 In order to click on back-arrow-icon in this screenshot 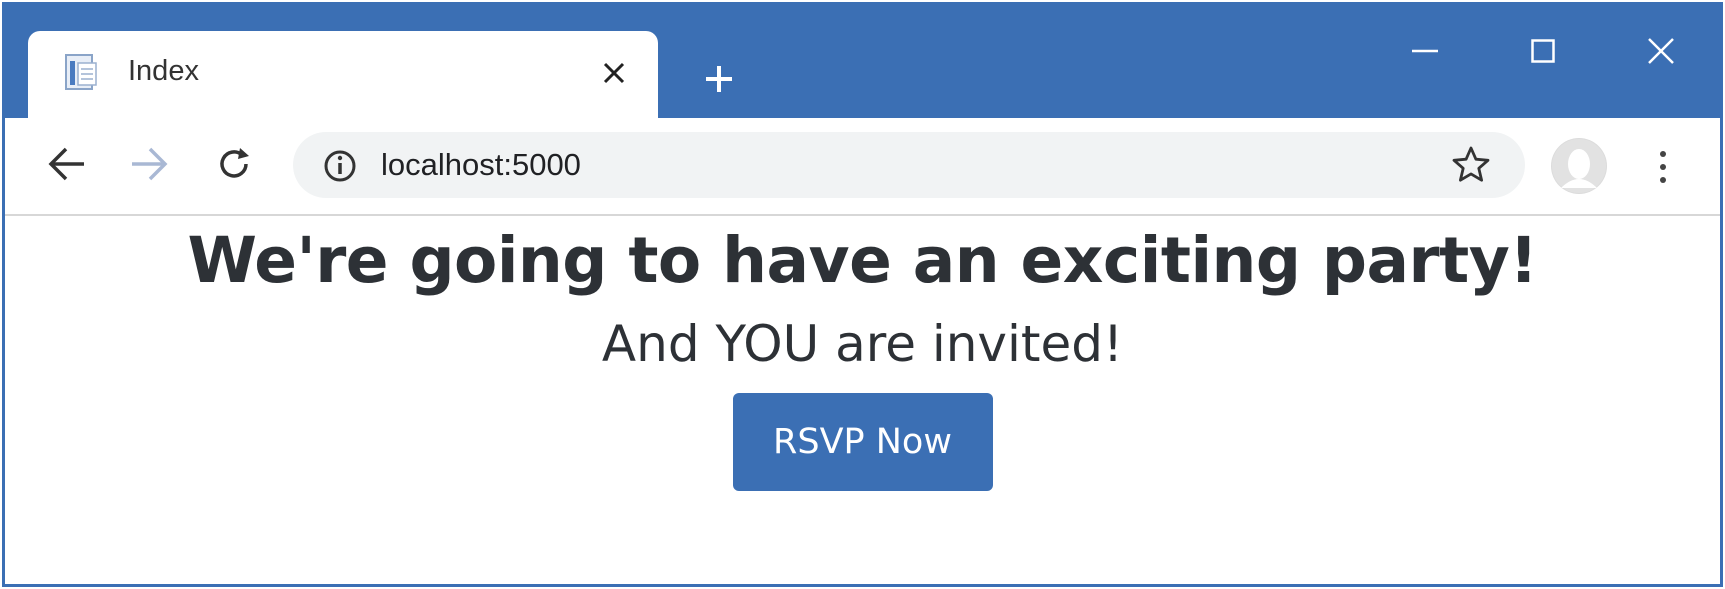, I will do `click(66, 164)`.